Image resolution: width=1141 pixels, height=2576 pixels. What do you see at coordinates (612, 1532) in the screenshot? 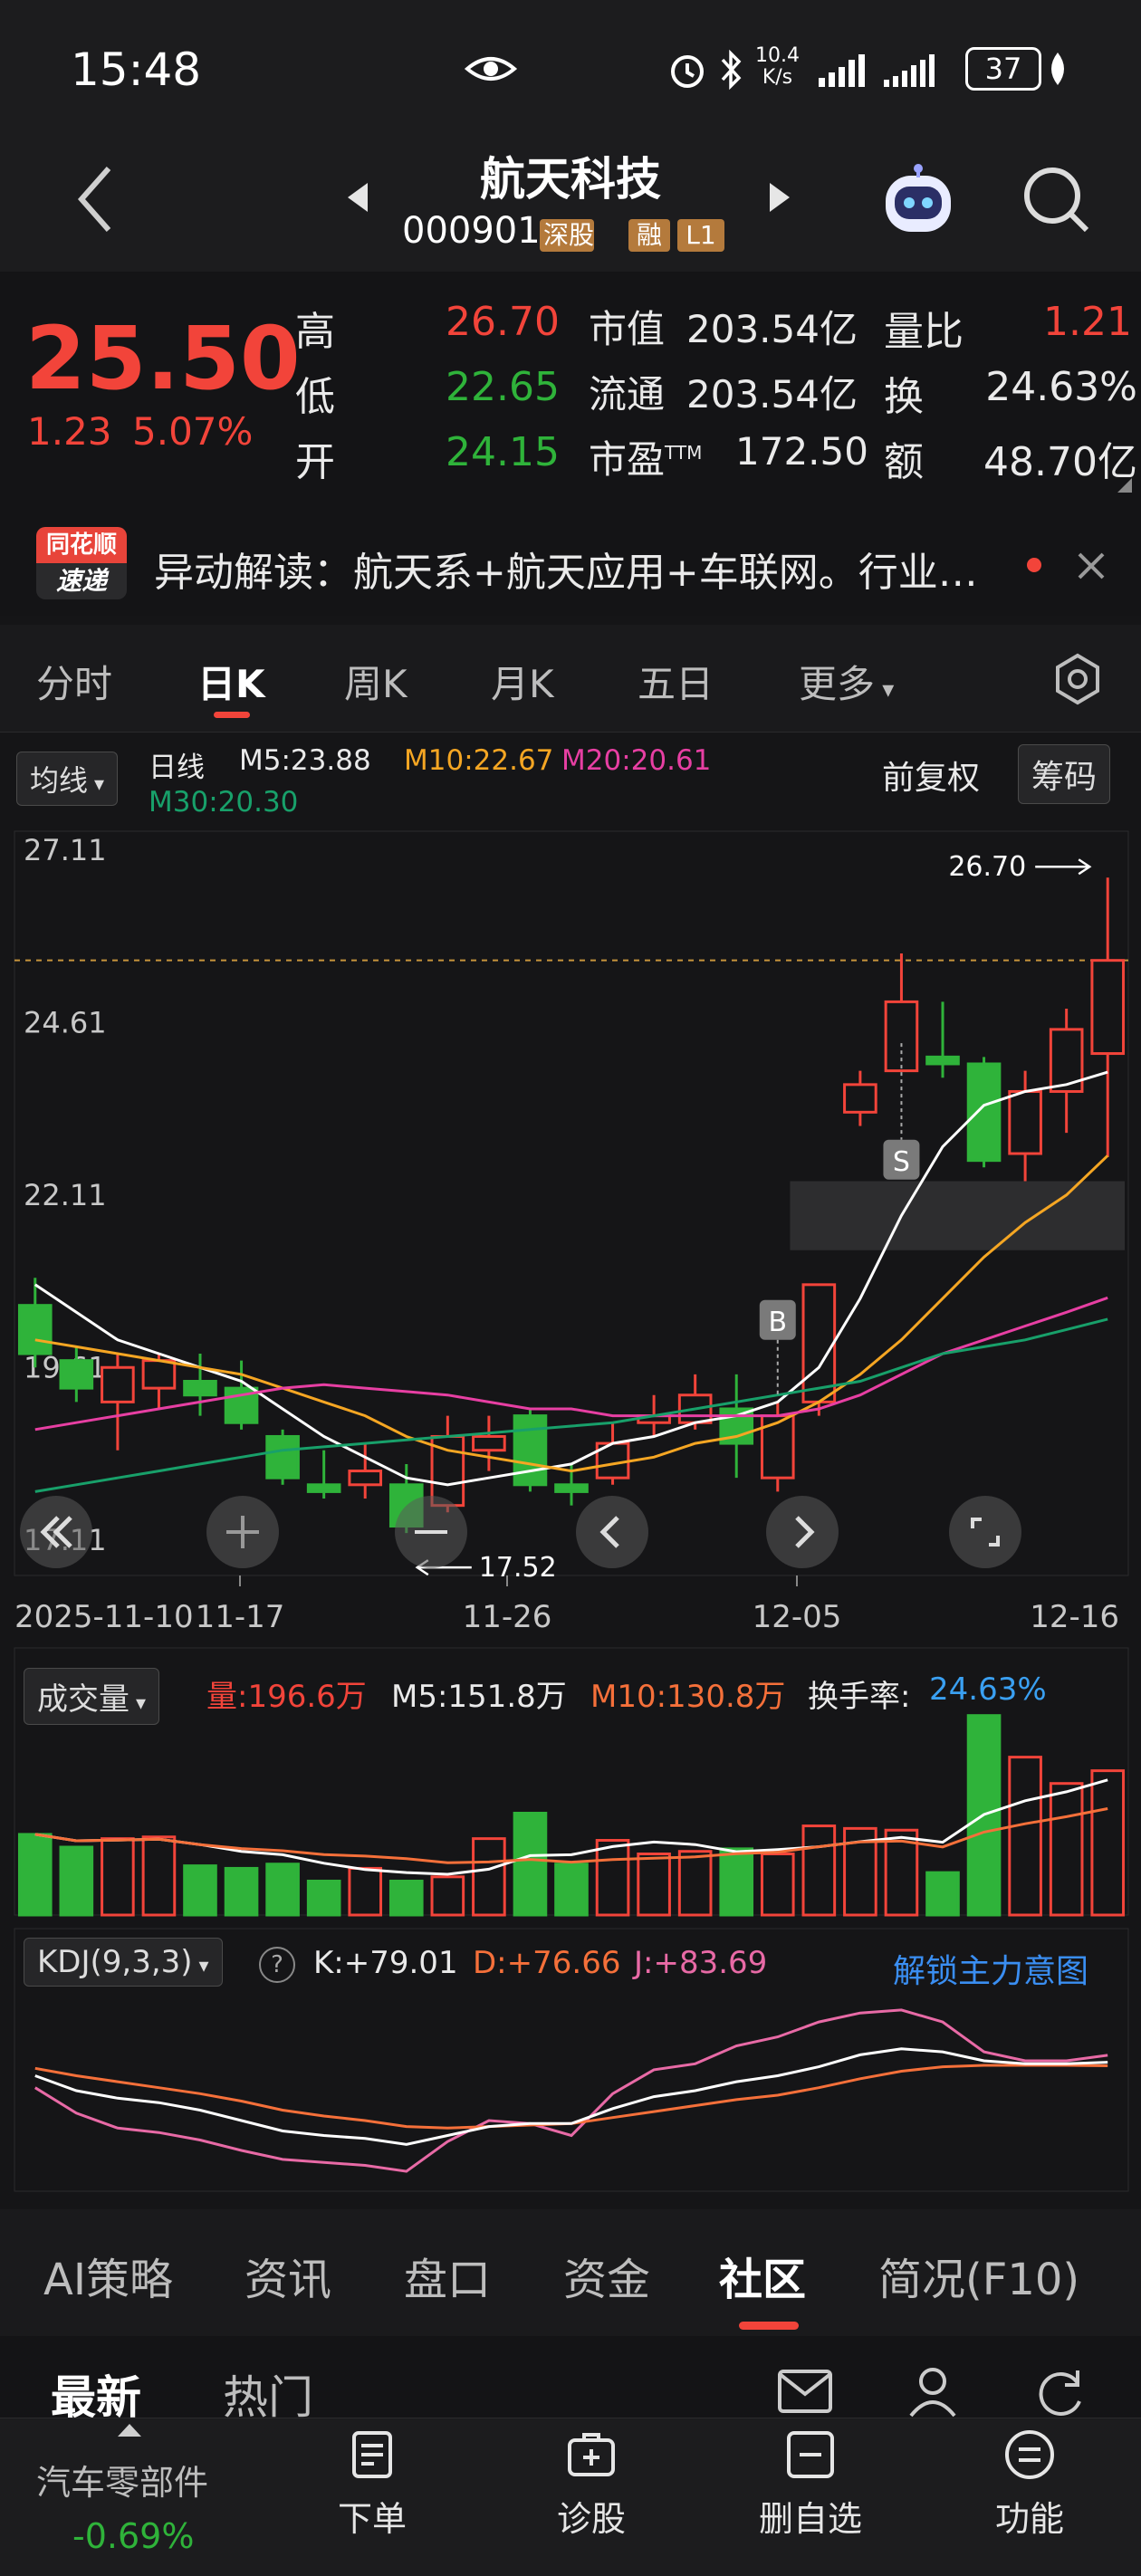
I see `scroll-left-button` at bounding box center [612, 1532].